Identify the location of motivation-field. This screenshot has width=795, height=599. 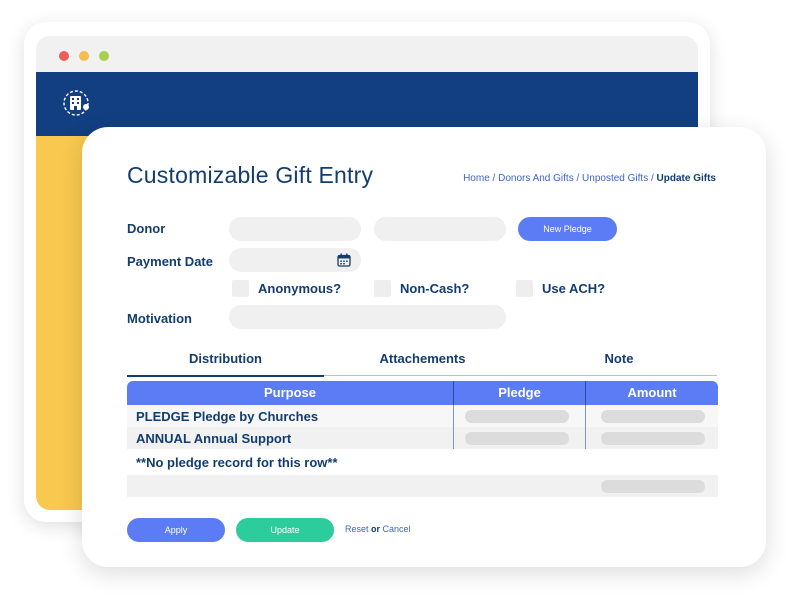
(367, 317).